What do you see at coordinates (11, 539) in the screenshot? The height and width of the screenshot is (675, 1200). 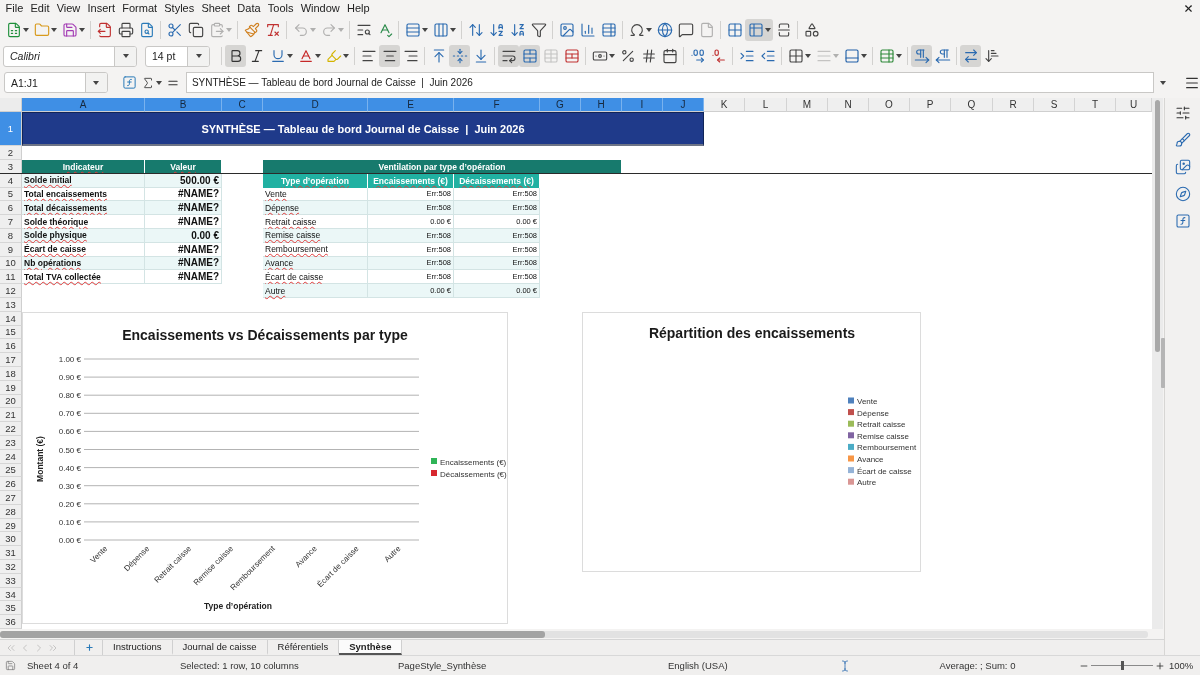 I see `row-header: 30` at bounding box center [11, 539].